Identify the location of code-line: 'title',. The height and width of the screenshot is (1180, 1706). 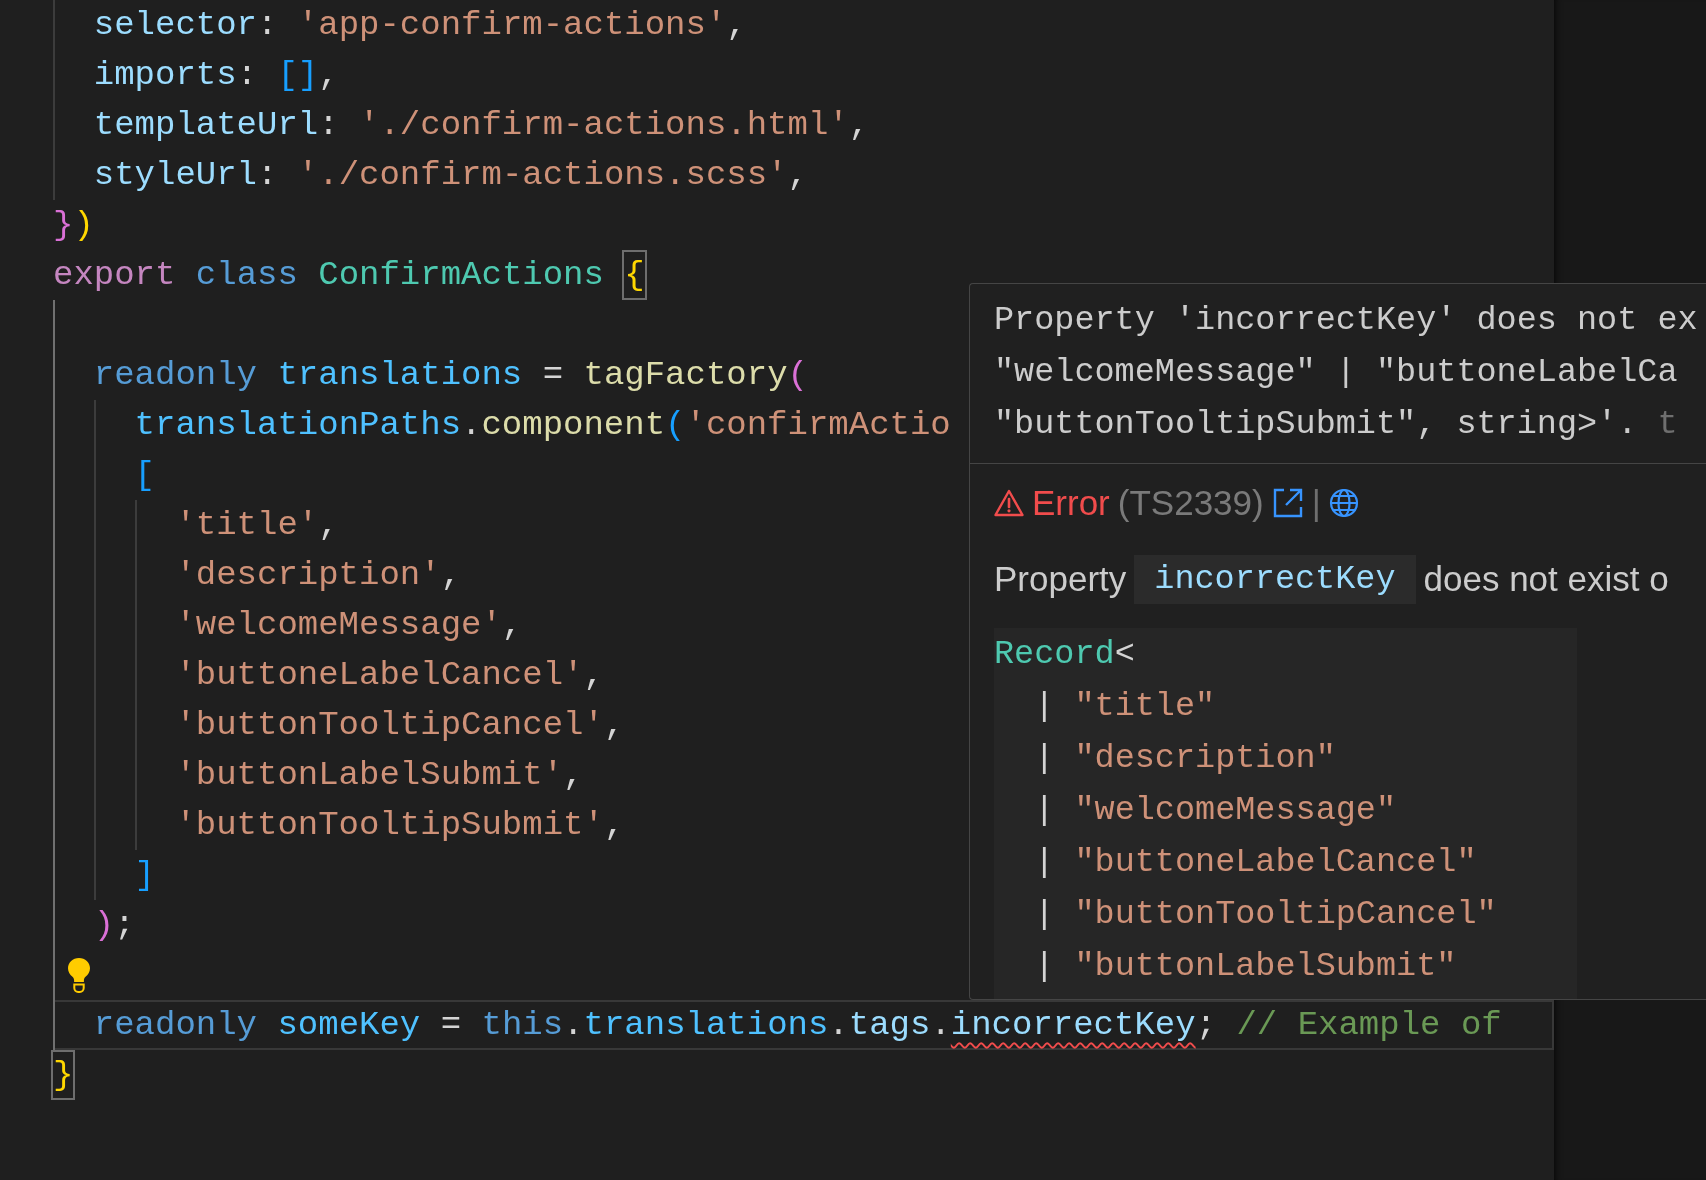
(257, 525).